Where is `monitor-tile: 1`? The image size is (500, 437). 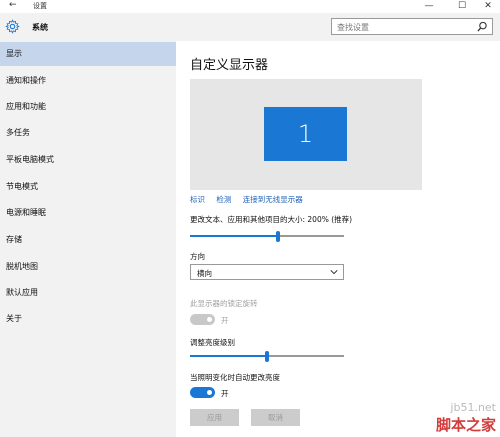 monitor-tile: 1 is located at coordinates (305, 134).